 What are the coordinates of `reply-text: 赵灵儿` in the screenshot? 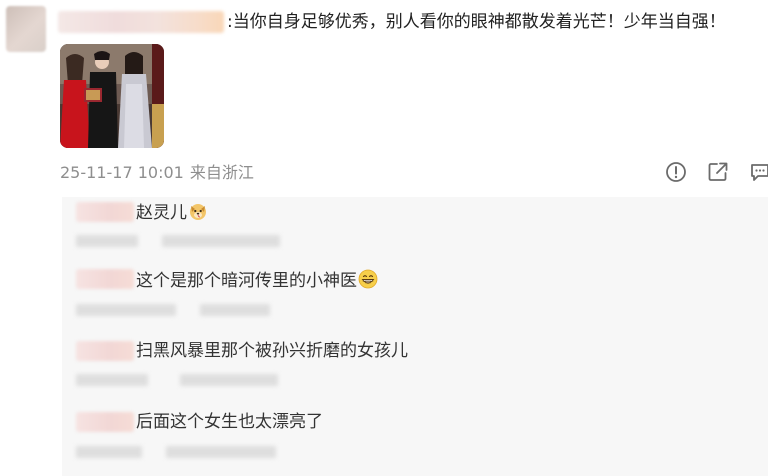 It's located at (161, 213).